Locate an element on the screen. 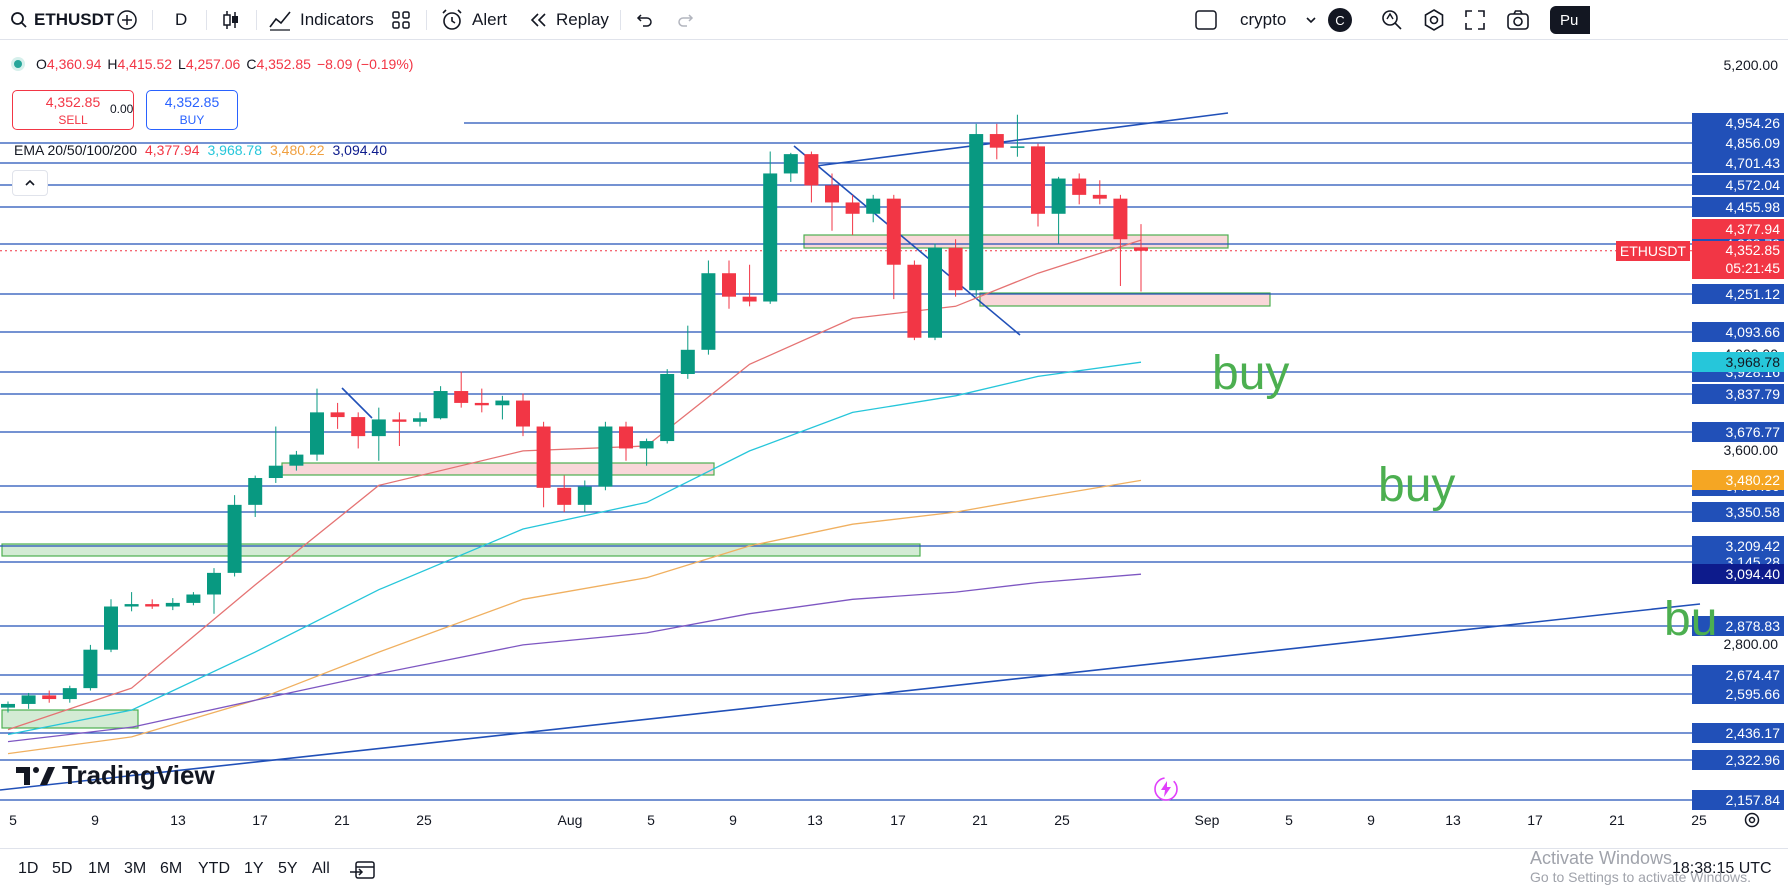 The width and height of the screenshot is (1788, 889). level-price-label: 2,157.84 is located at coordinates (1738, 800).